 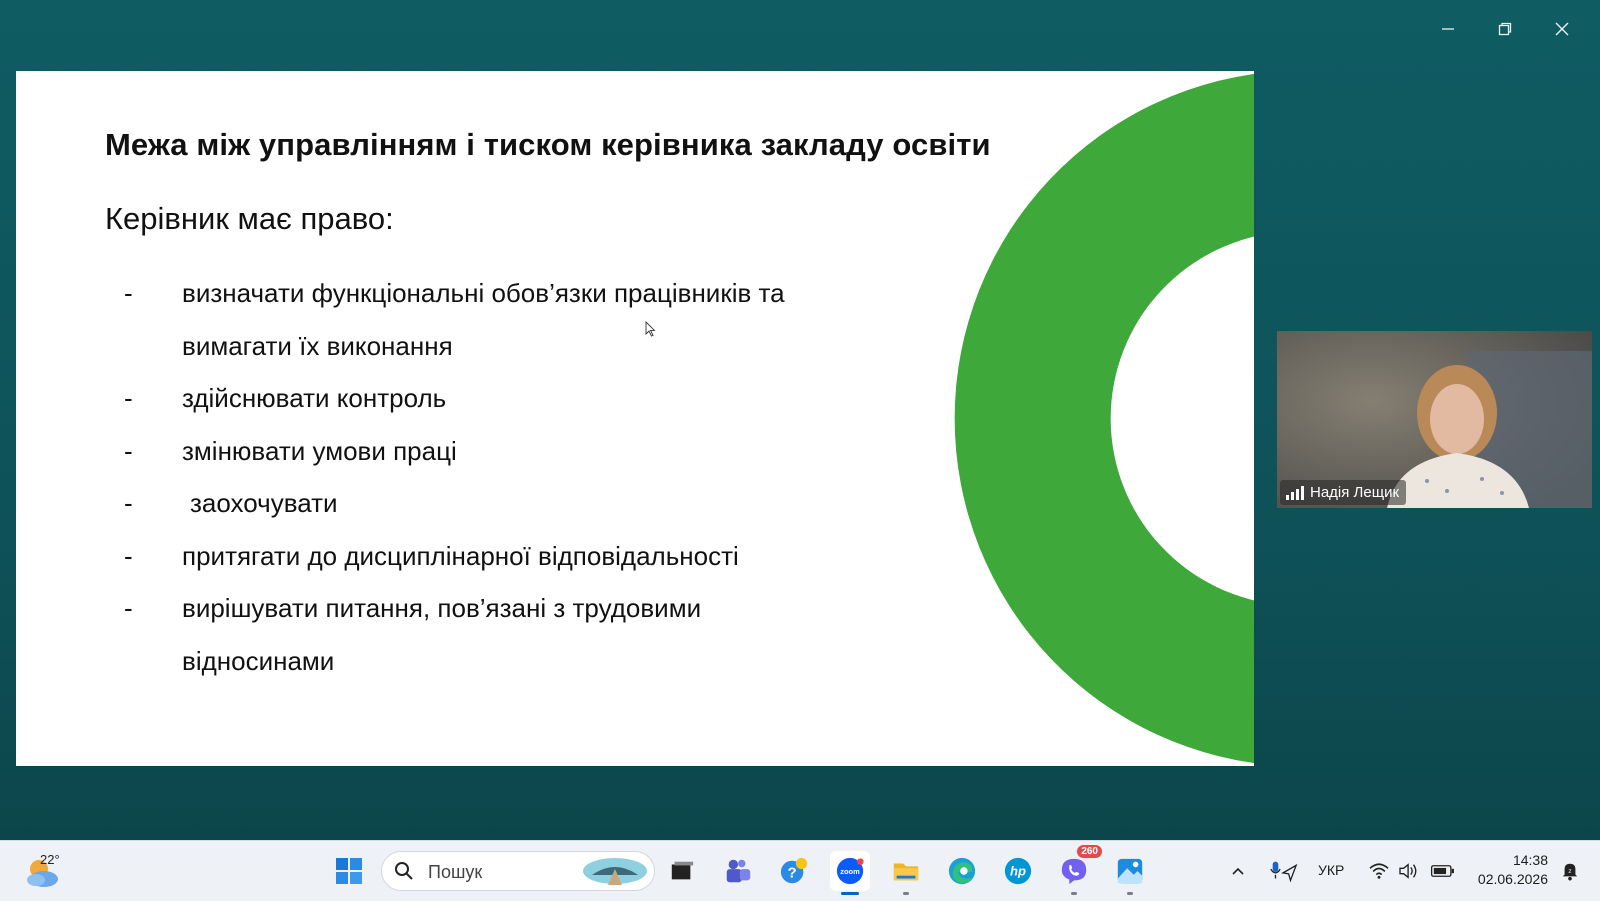 I want to click on windows-logo-icon, so click(x=349, y=871).